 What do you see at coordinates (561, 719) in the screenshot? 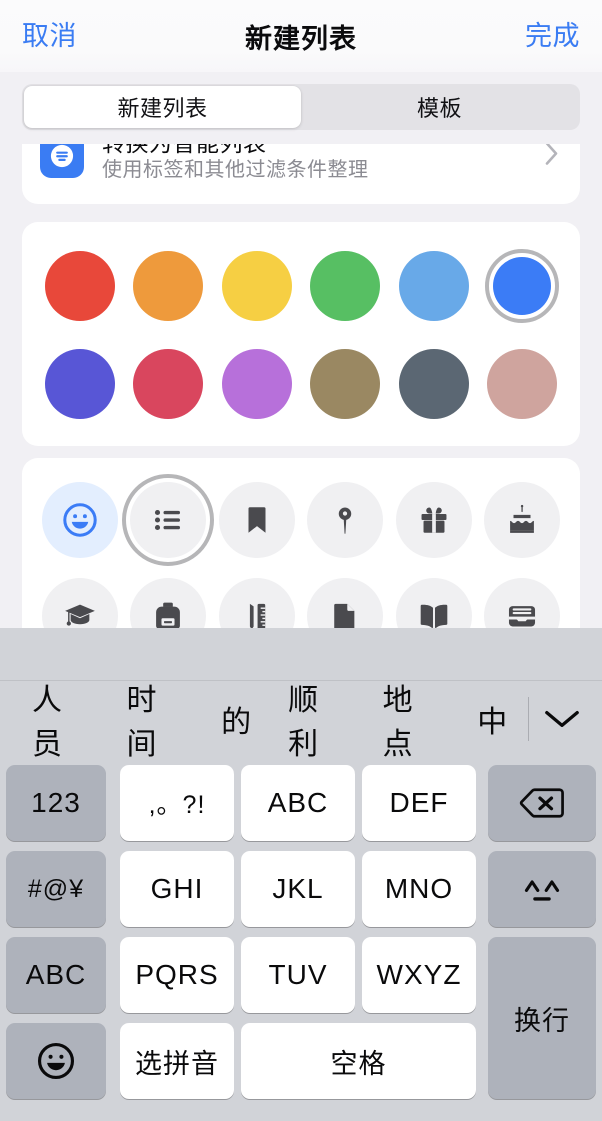
I see `chevron-down-icon` at bounding box center [561, 719].